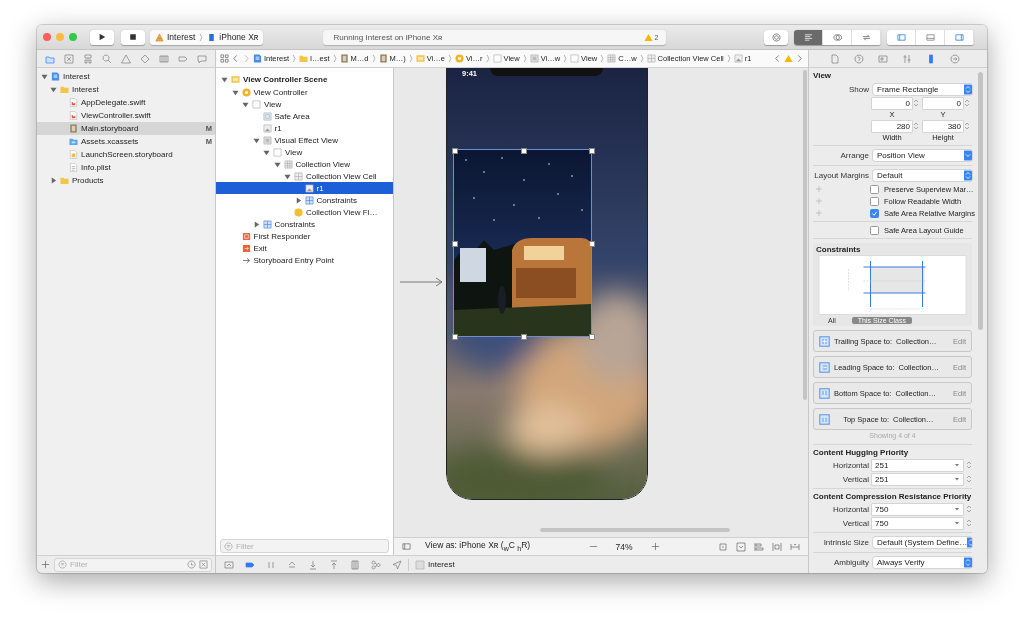 This screenshot has width=1024, height=622. Describe the element at coordinates (723, 546) in the screenshot. I see `update-frames-icon` at that location.